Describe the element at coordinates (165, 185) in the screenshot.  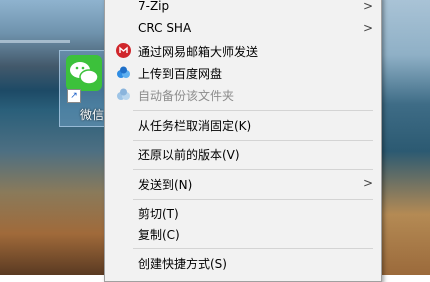
I see `menu-item-label: 发送到(N)` at that location.